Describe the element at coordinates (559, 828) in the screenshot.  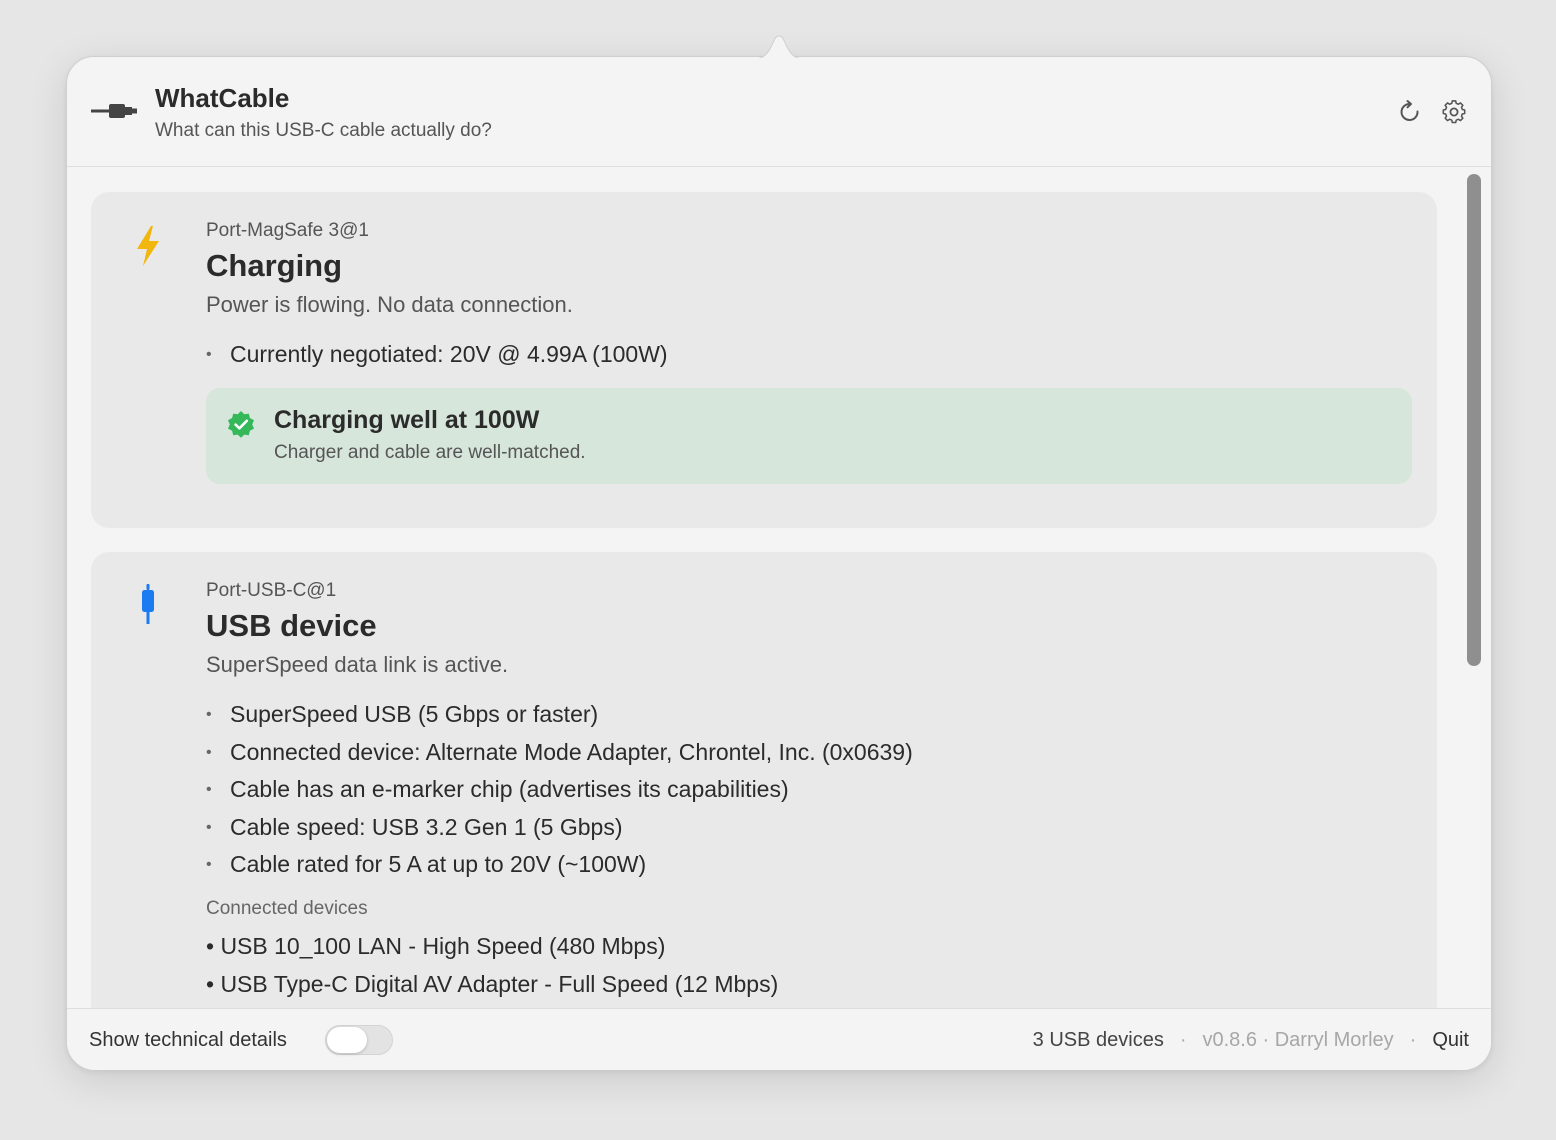
I see `port-detail-item: Cable speed: USB 3.2 Gen 1 (5 Gbps)` at that location.